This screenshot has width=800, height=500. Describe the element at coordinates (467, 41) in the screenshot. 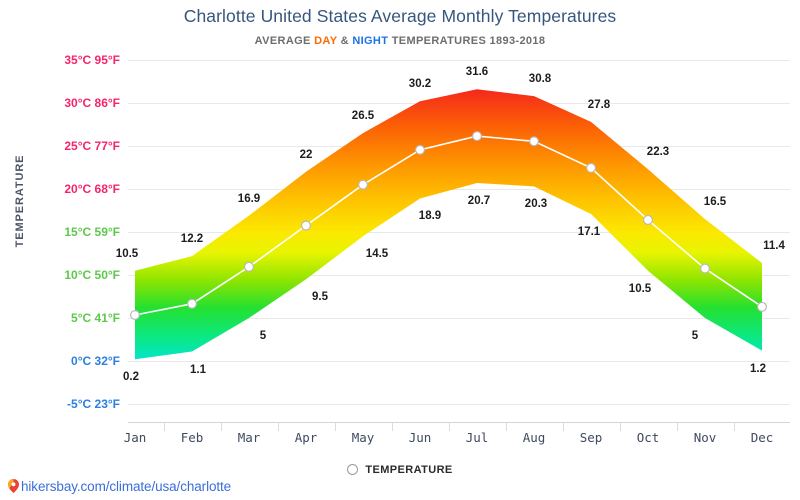

I see `subtitle-suffix: TEMPERATURES 1893-2018` at that location.